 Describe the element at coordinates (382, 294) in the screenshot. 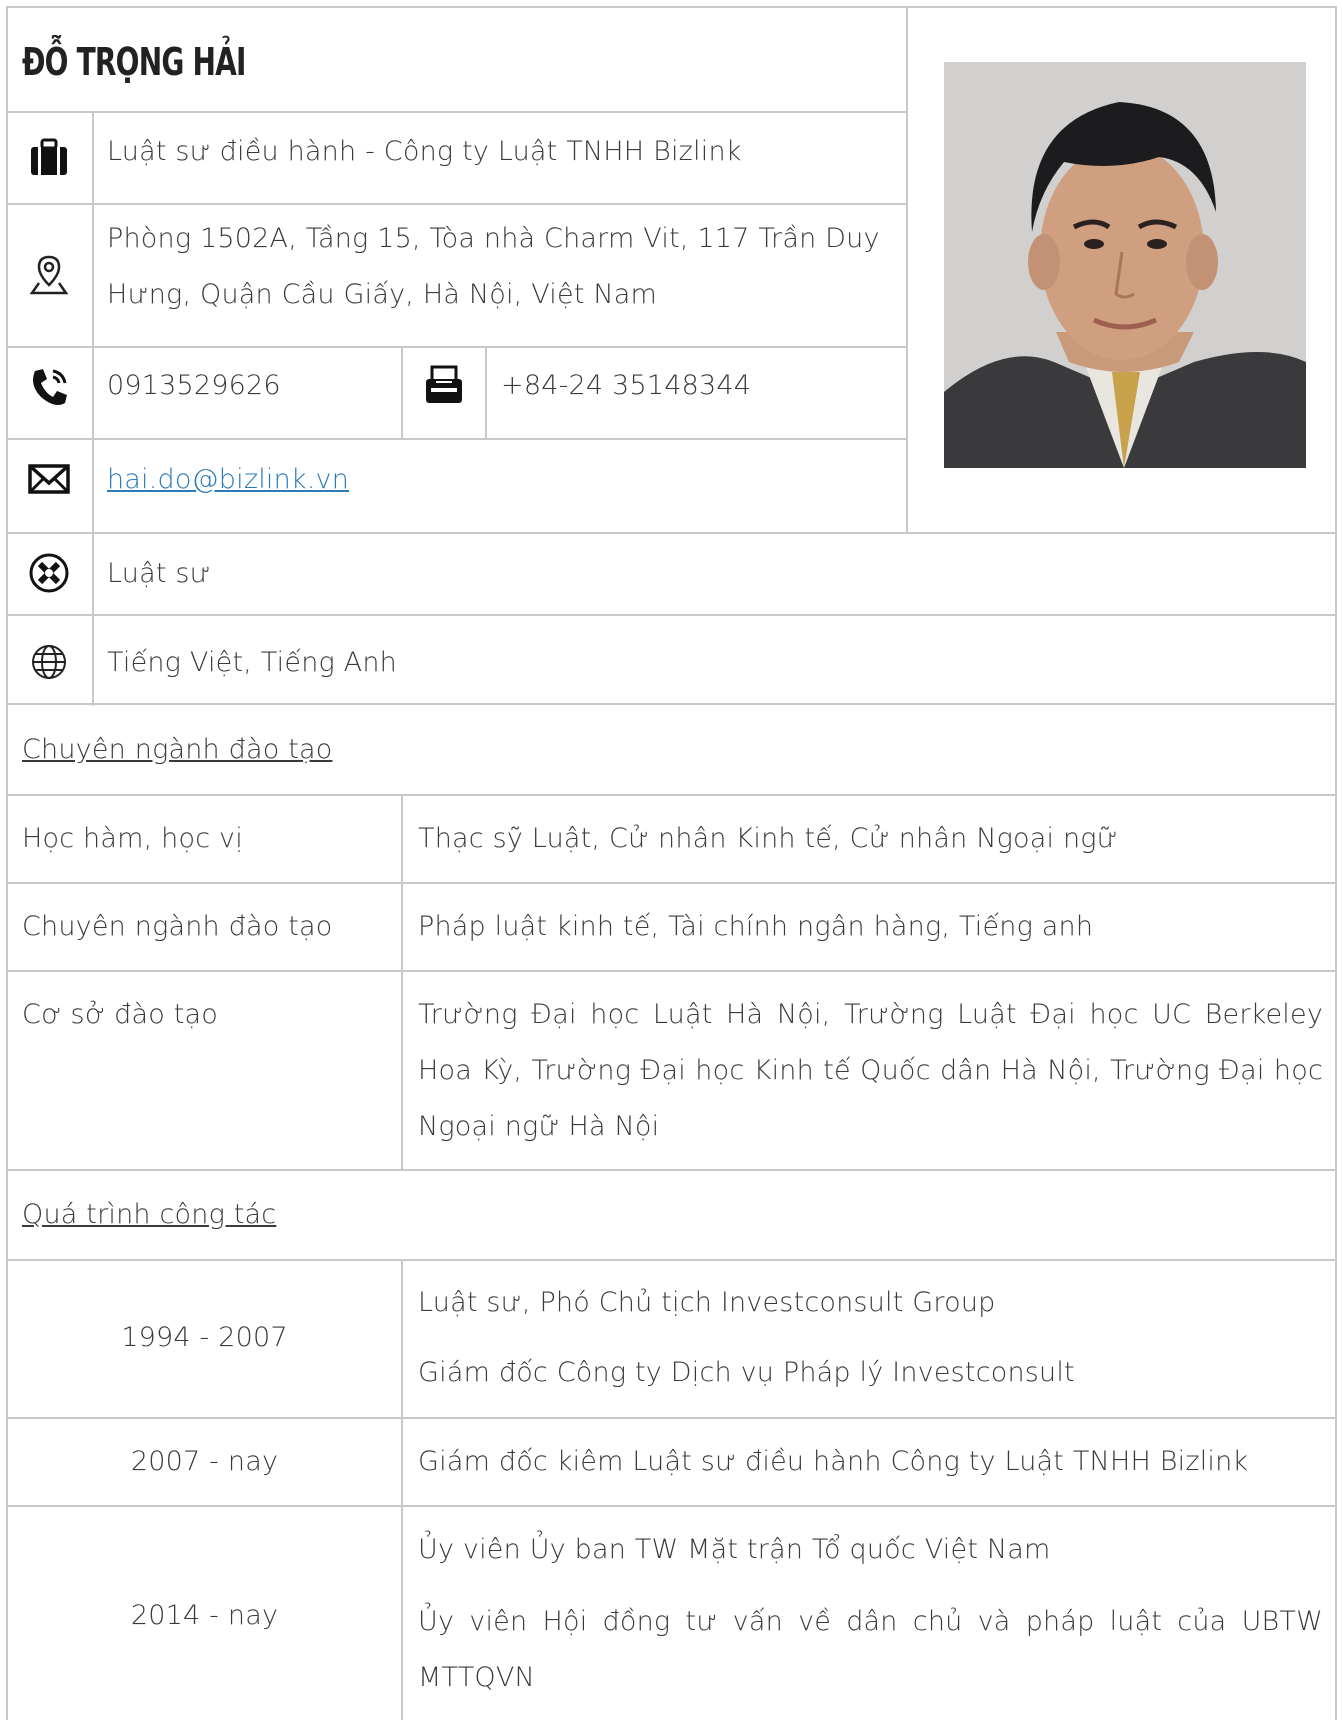

I see `address-line2: Hưng, Quận Cầu Giấy, Hà Nội, Việt Nam` at that location.